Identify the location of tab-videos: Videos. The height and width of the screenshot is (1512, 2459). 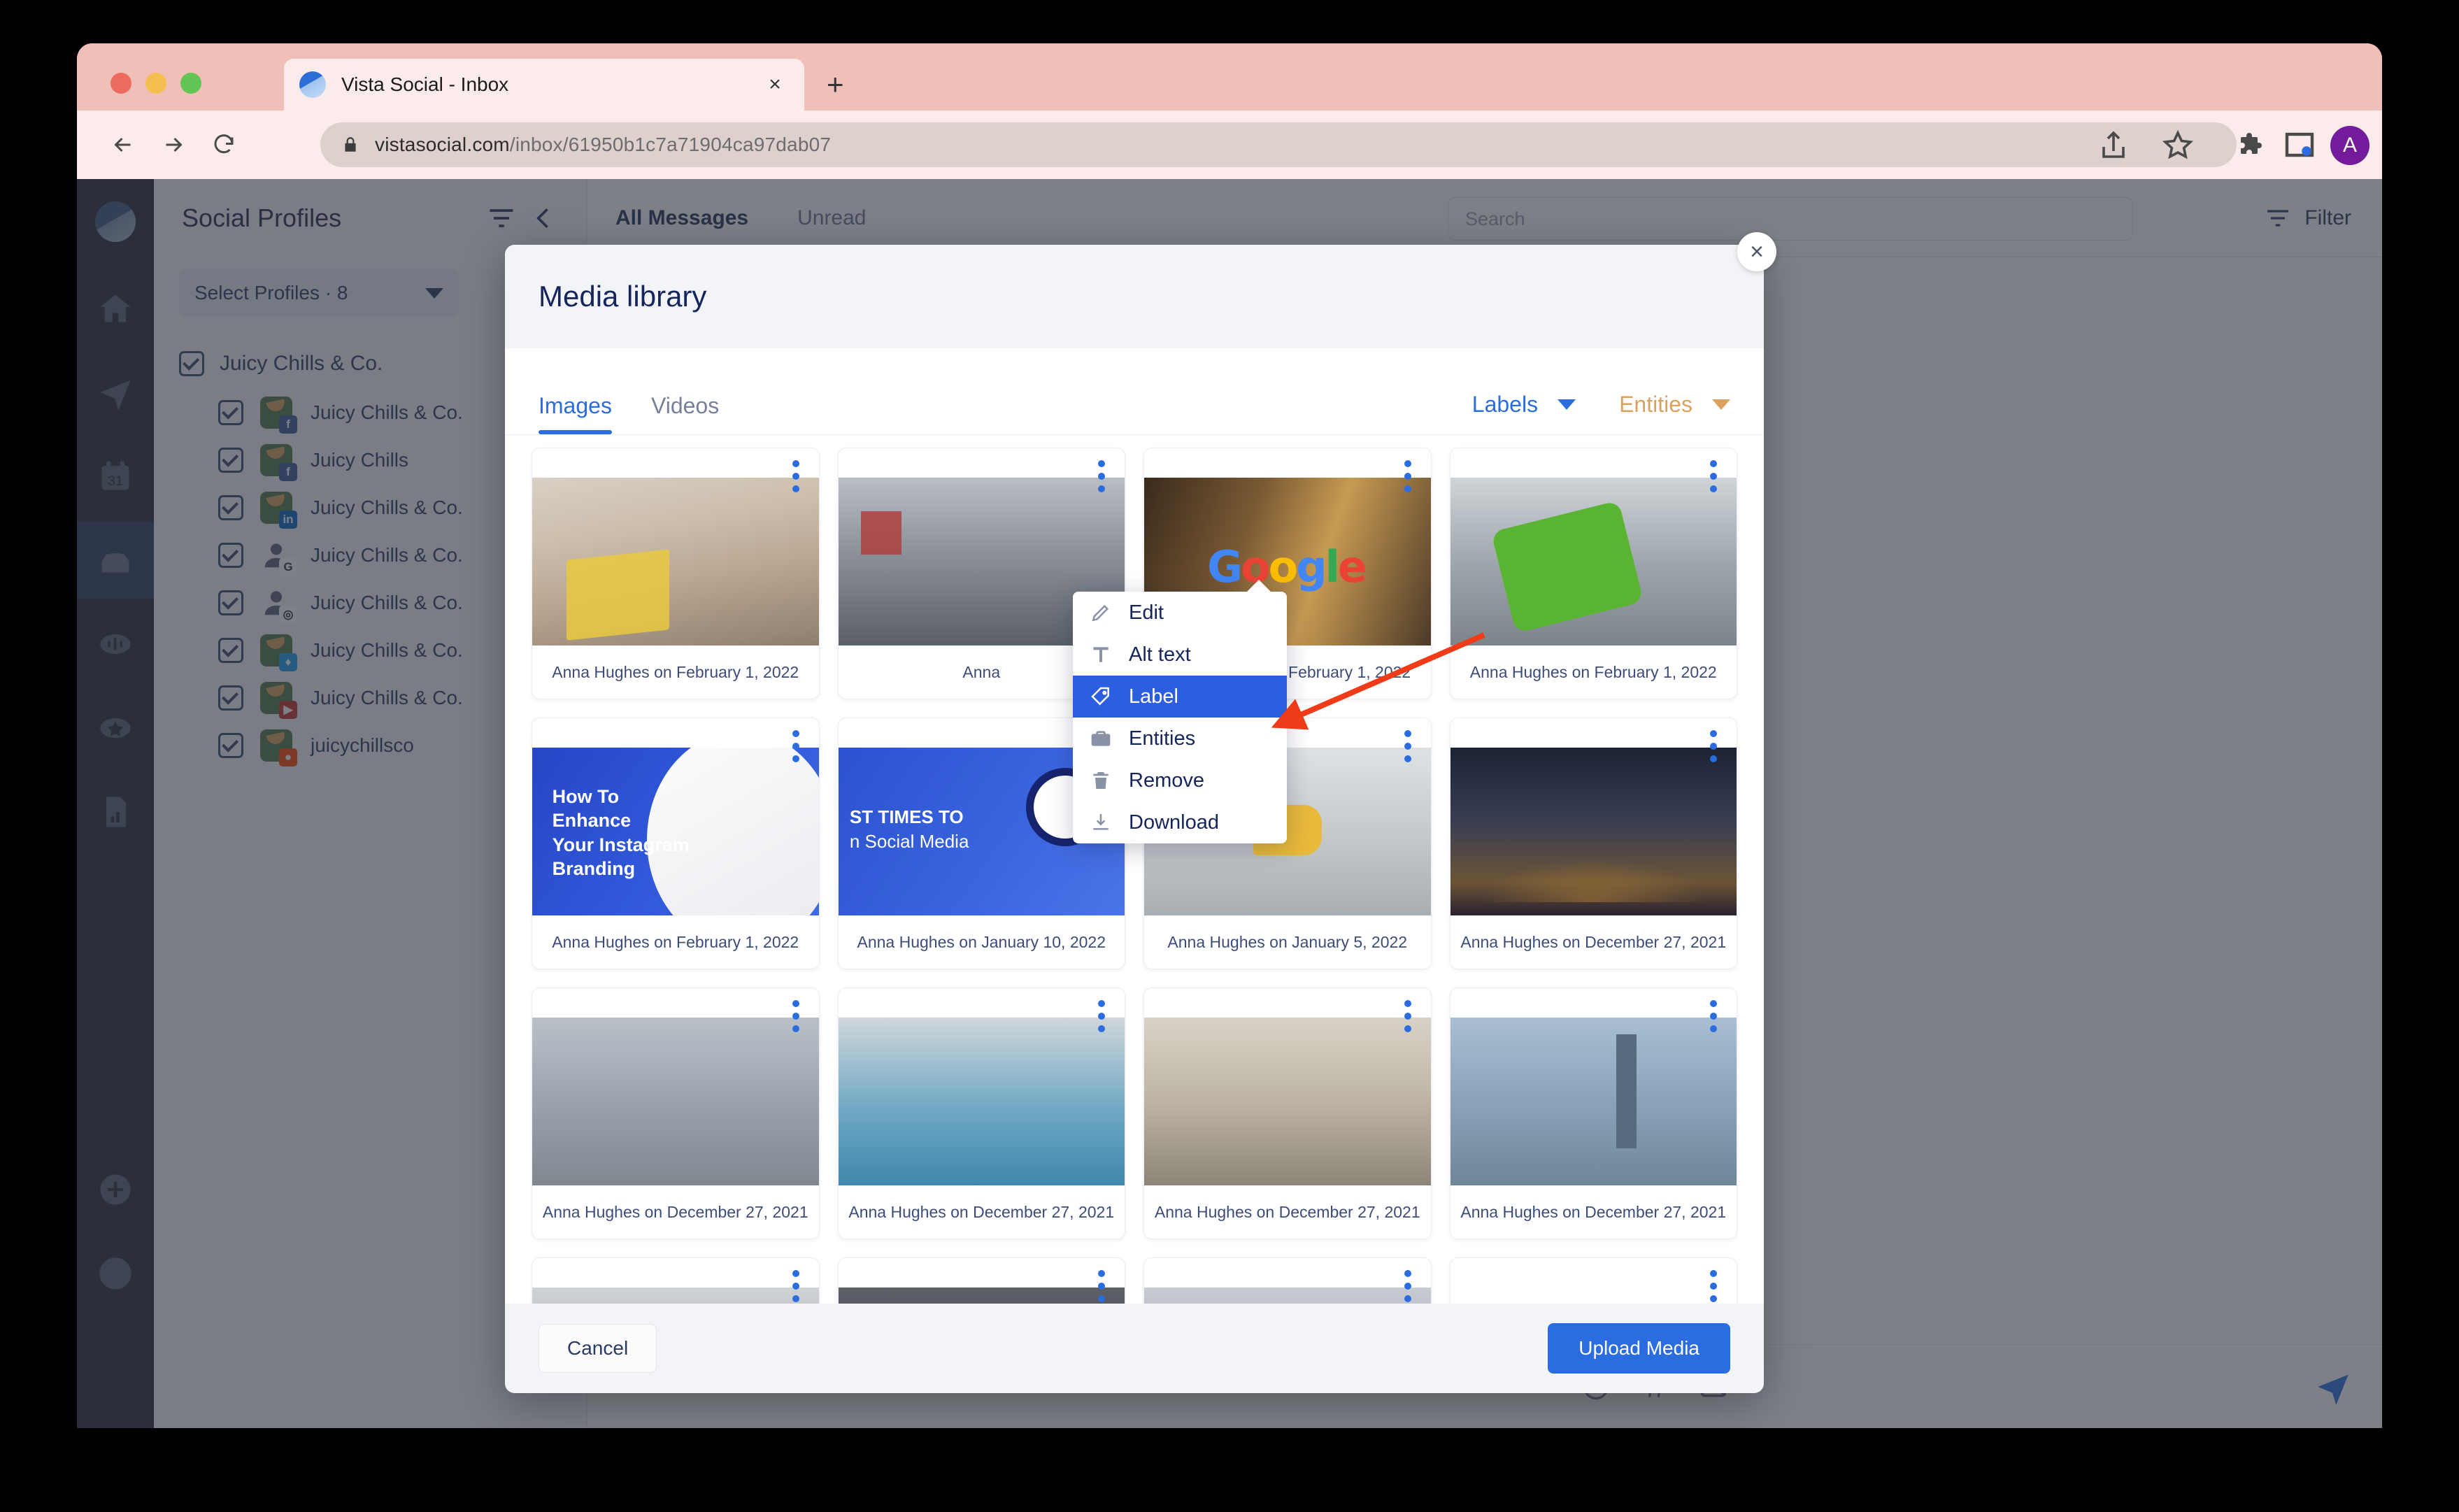
(685, 413).